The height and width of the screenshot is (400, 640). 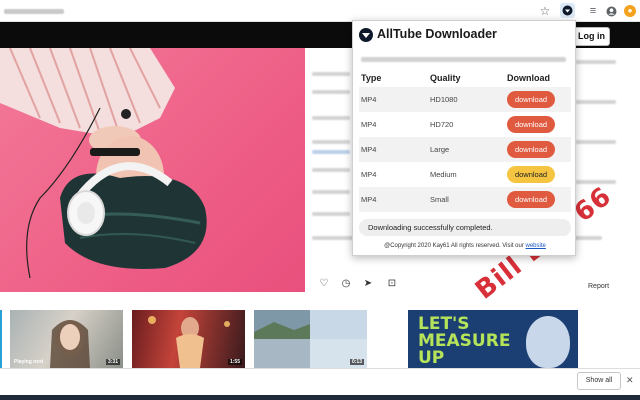 What do you see at coordinates (465, 149) in the screenshot?
I see `table-row: MP4 Large download` at bounding box center [465, 149].